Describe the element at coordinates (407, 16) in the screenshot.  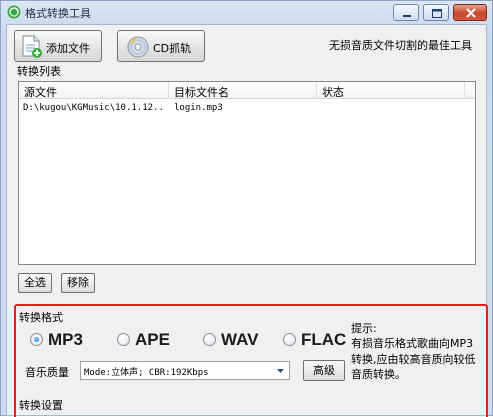
I see `minimize-icon` at that location.